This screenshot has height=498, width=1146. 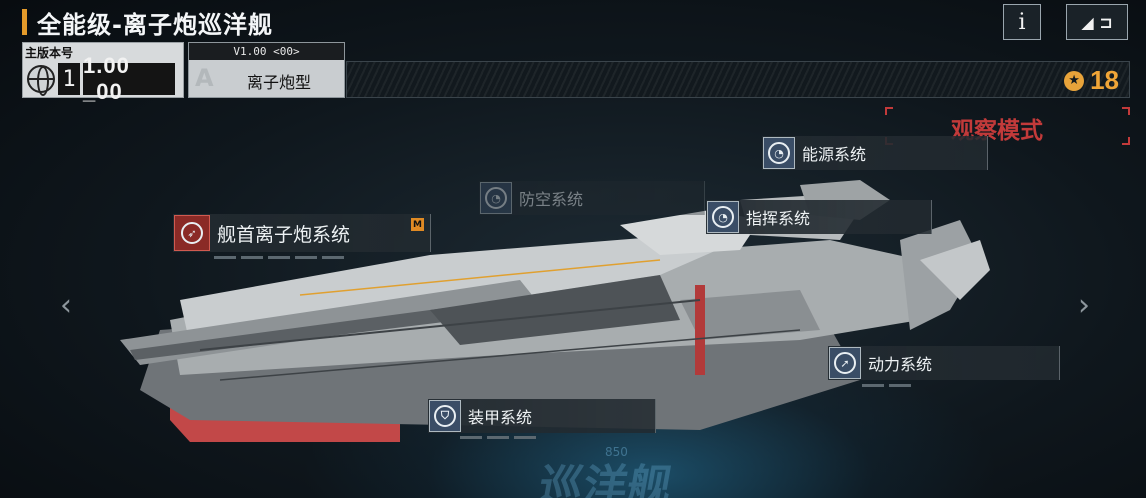 I want to click on title-accent-bar, so click(x=24, y=22).